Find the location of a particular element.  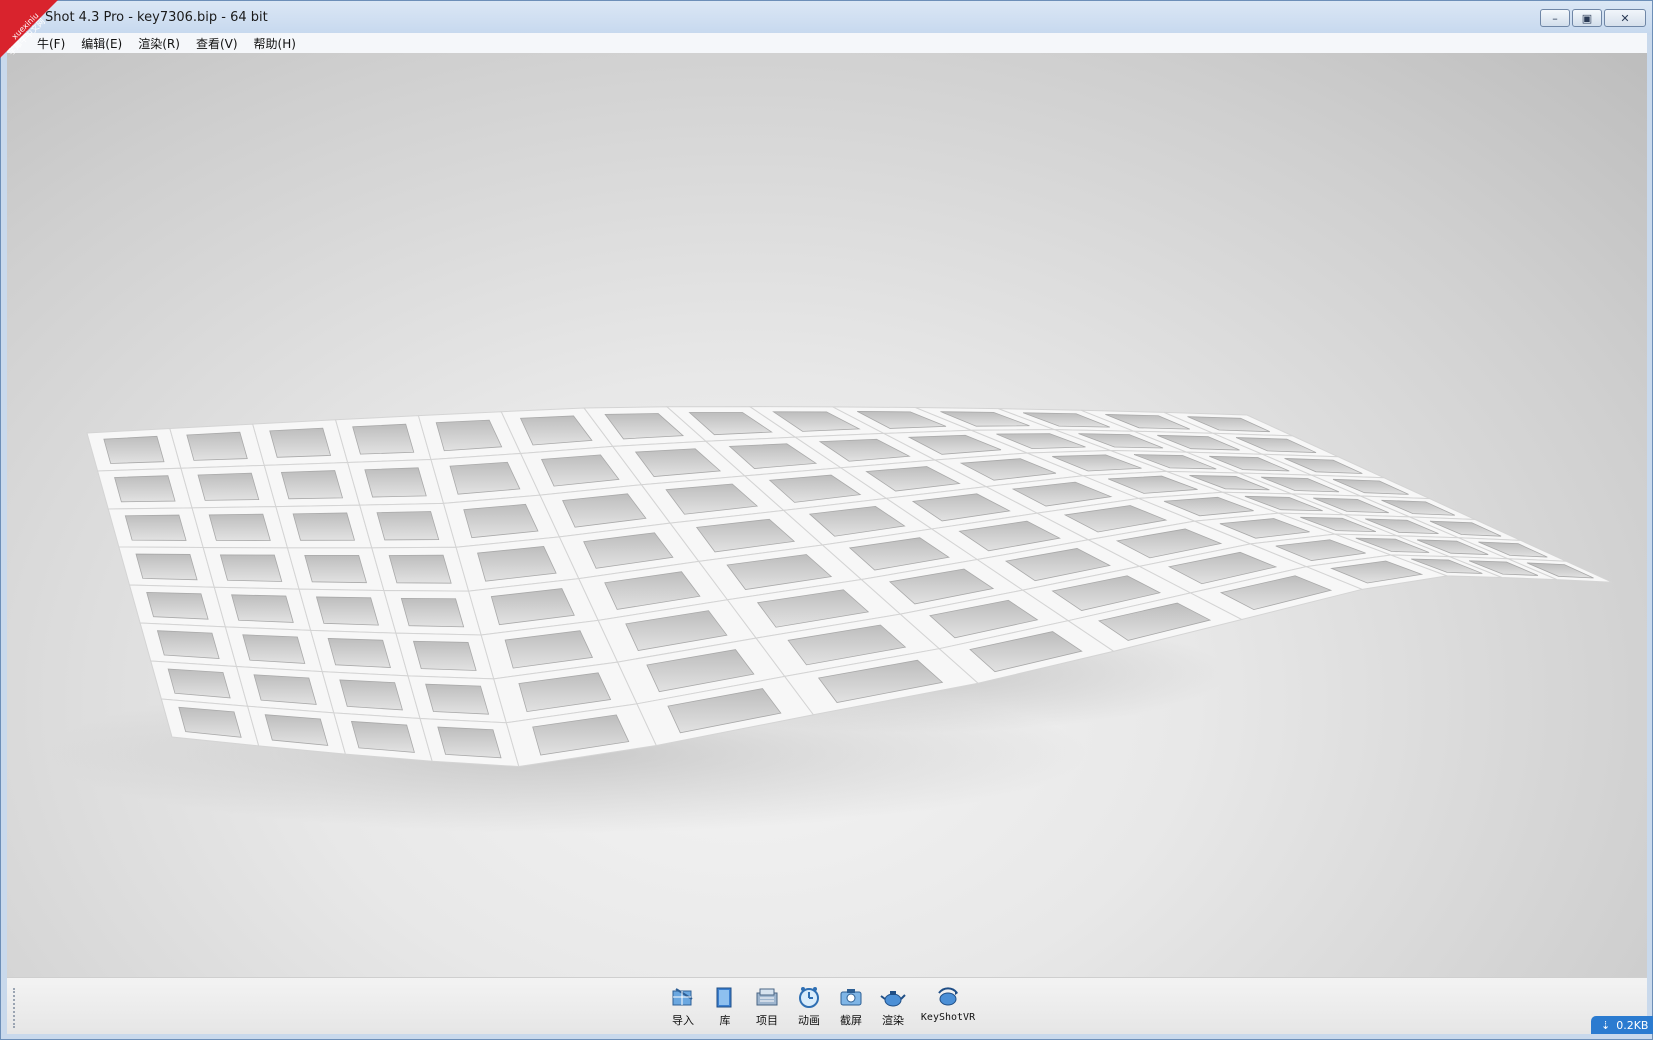

menu-render: 渲染(R) is located at coordinates (159, 43).